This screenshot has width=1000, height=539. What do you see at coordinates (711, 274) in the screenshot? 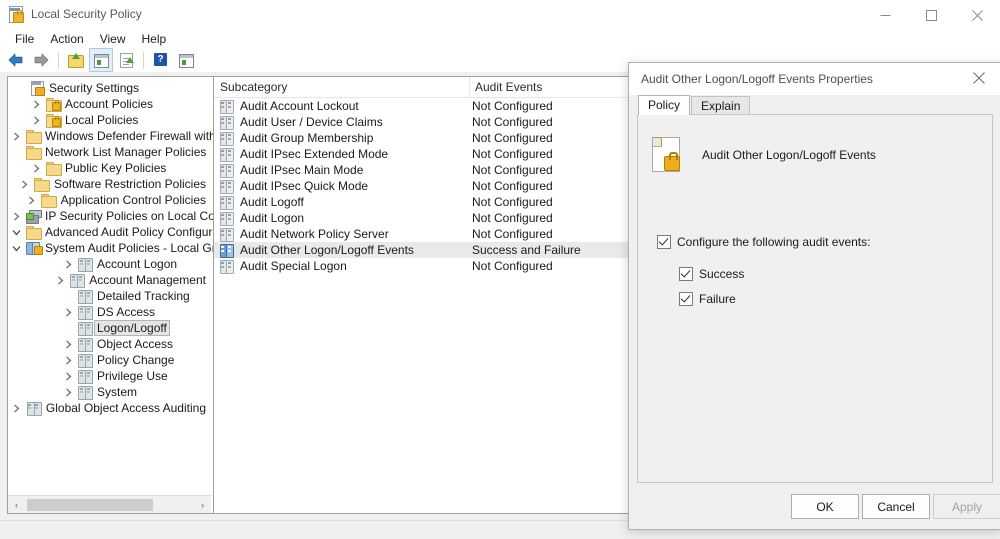
I see `success-checkbox: Success` at bounding box center [711, 274].